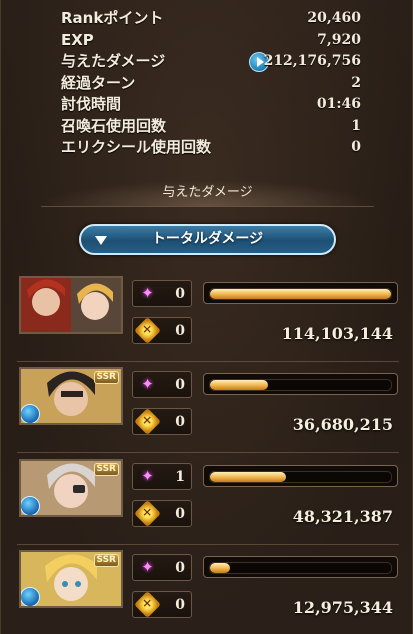 The height and width of the screenshot is (634, 413). What do you see at coordinates (342, 516) in the screenshot?
I see `damage-value: 48,321,387` at bounding box center [342, 516].